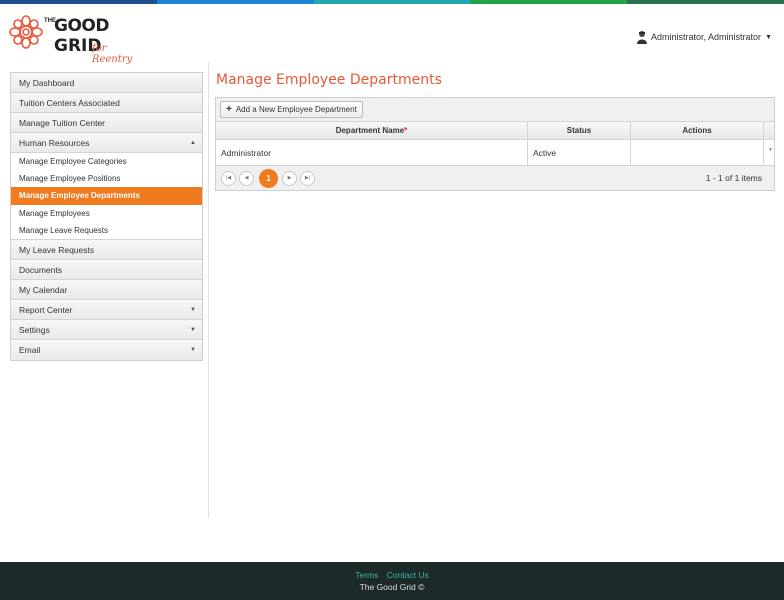 This screenshot has height=600, width=784. I want to click on grid-toolbar: + Add a New Employee Department, so click(495, 110).